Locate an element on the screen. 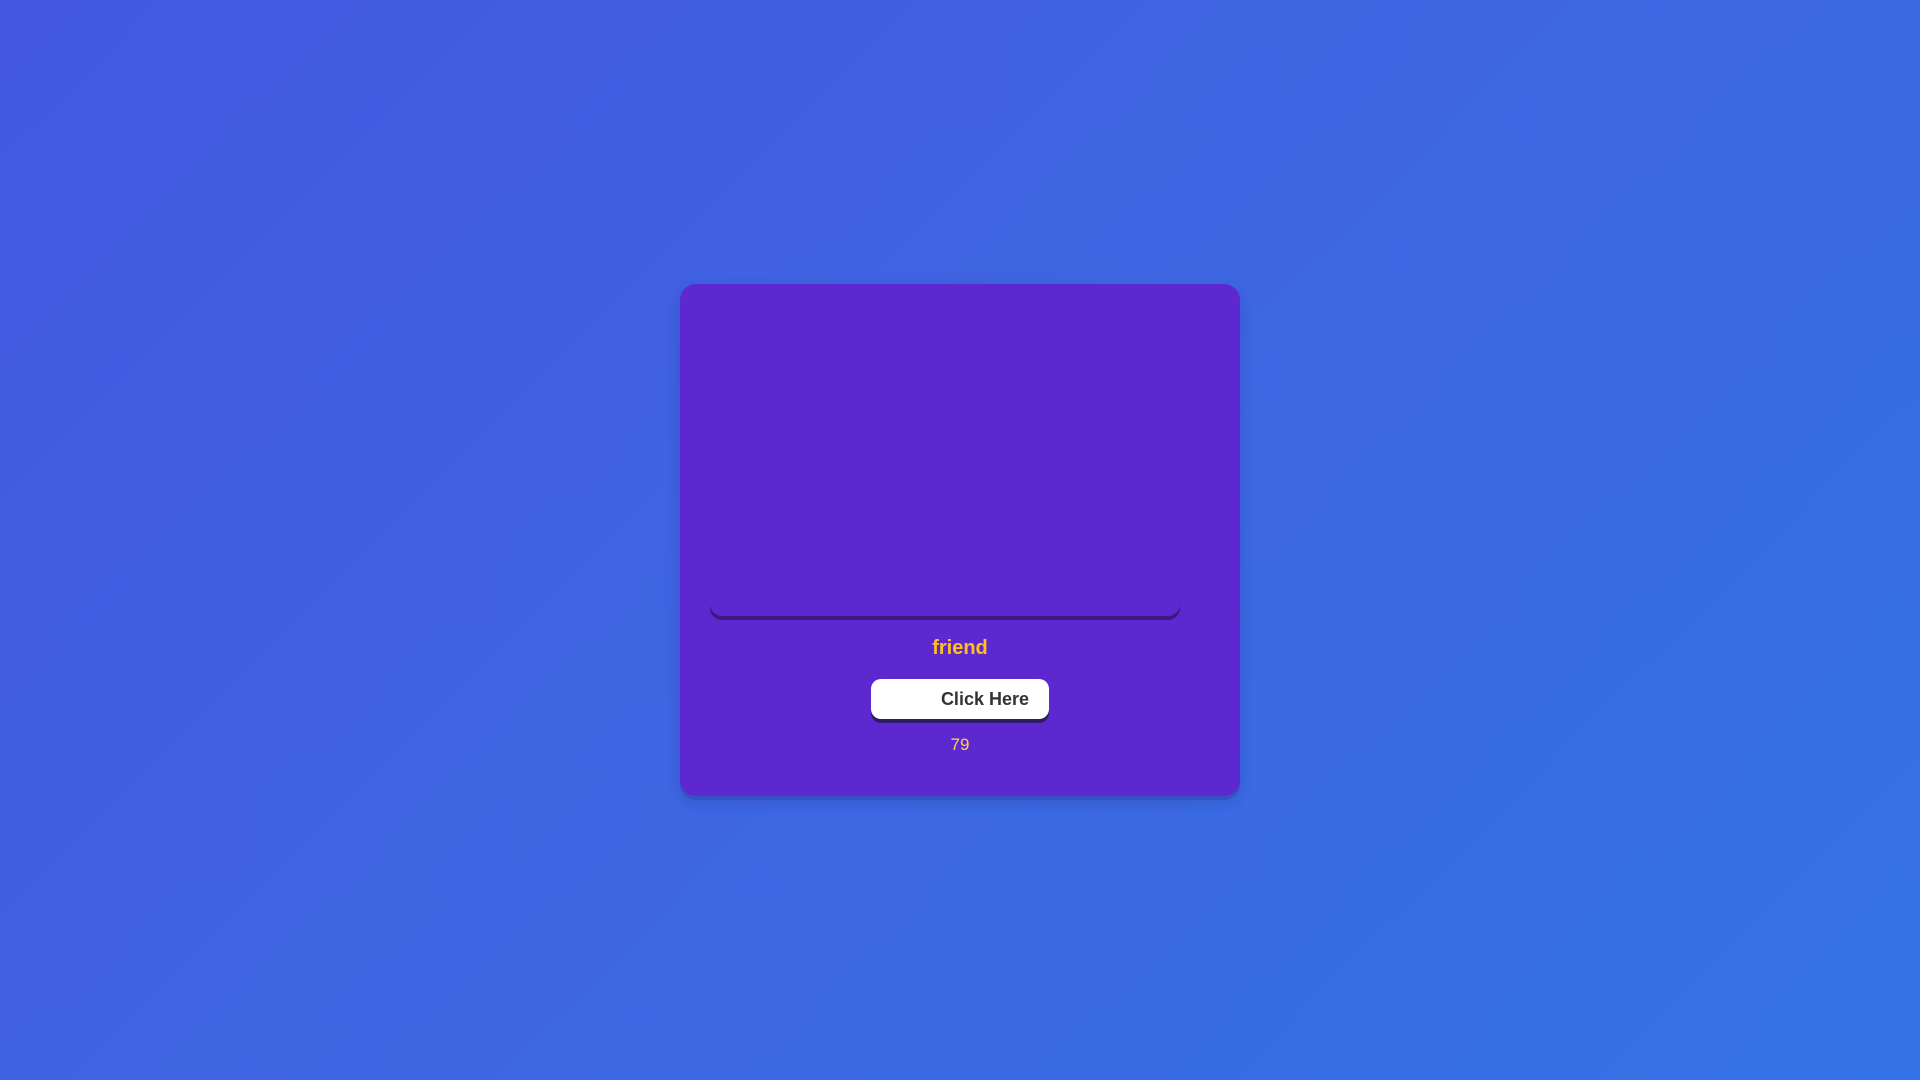 This screenshot has width=1920, height=1080. main-card: friend Click Here 79 is located at coordinates (960, 540).